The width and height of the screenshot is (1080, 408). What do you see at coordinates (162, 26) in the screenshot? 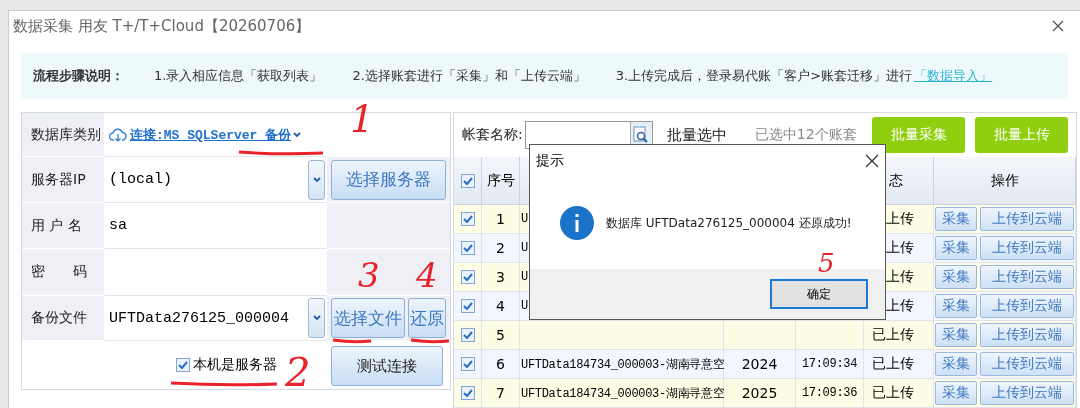
I see `window-title: 数据采集 用友 T+/T+Cloud【20260706】` at bounding box center [162, 26].